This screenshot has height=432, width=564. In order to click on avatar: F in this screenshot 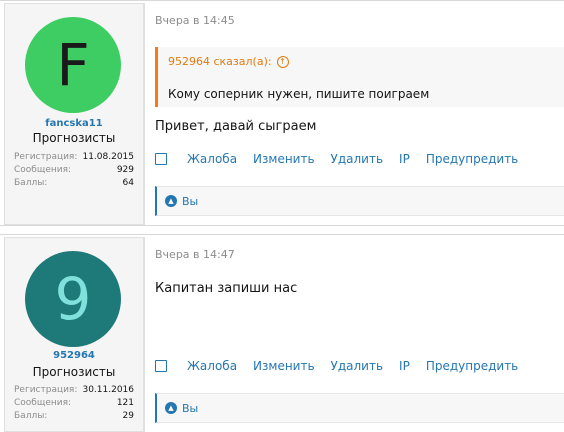, I will do `click(73, 65)`.